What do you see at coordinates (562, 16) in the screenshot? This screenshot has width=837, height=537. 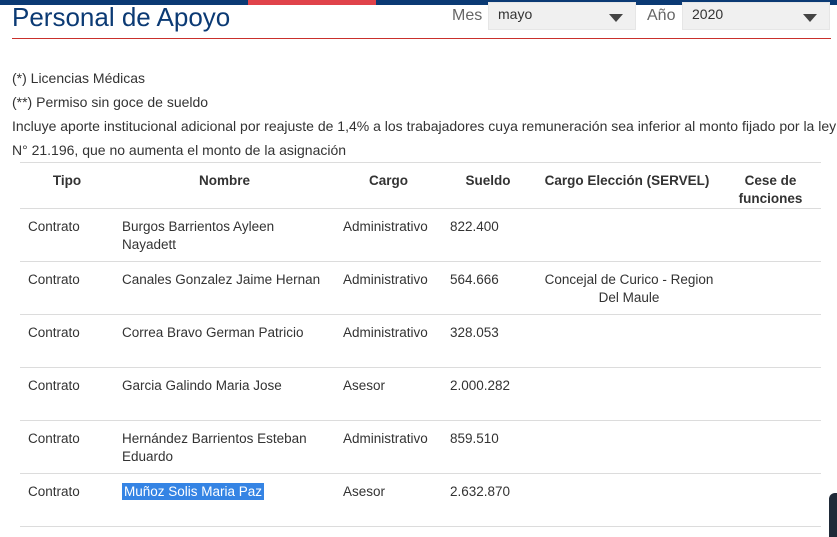 I see `month-select: mayo` at bounding box center [562, 16].